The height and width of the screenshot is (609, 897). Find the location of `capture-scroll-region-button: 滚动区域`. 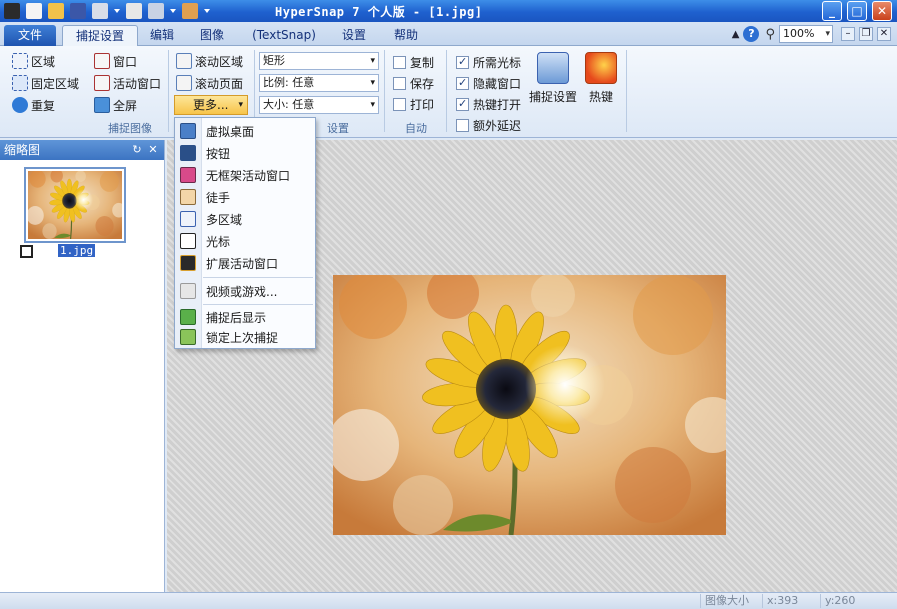

capture-scroll-region-button: 滚动区域 is located at coordinates (209, 61).